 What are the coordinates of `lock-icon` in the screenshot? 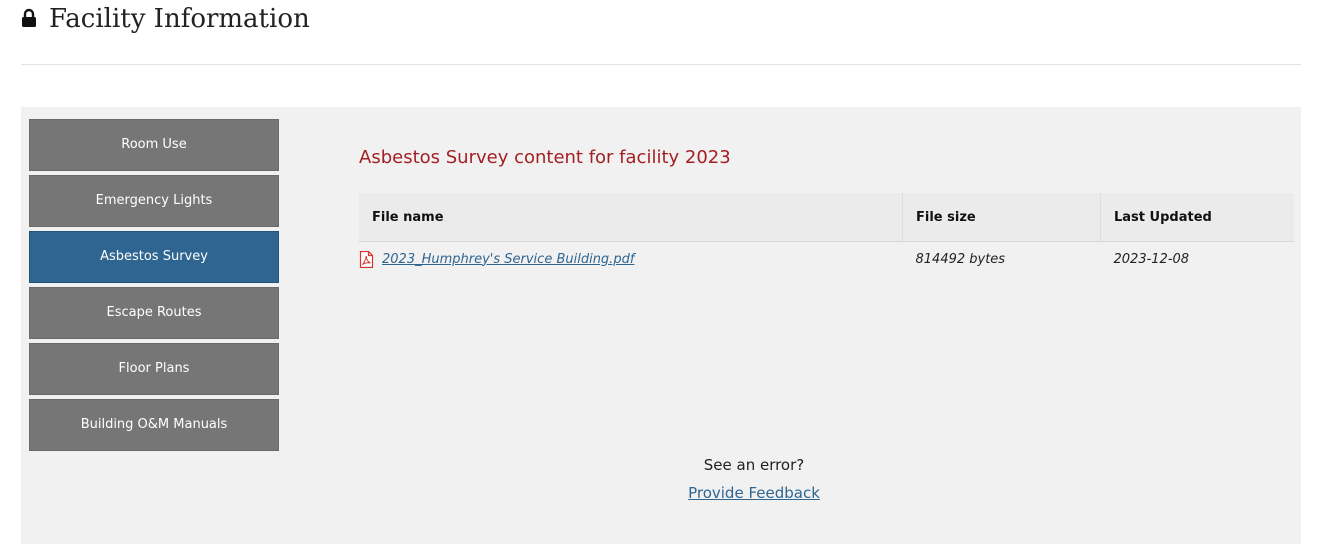 It's located at (29, 18).